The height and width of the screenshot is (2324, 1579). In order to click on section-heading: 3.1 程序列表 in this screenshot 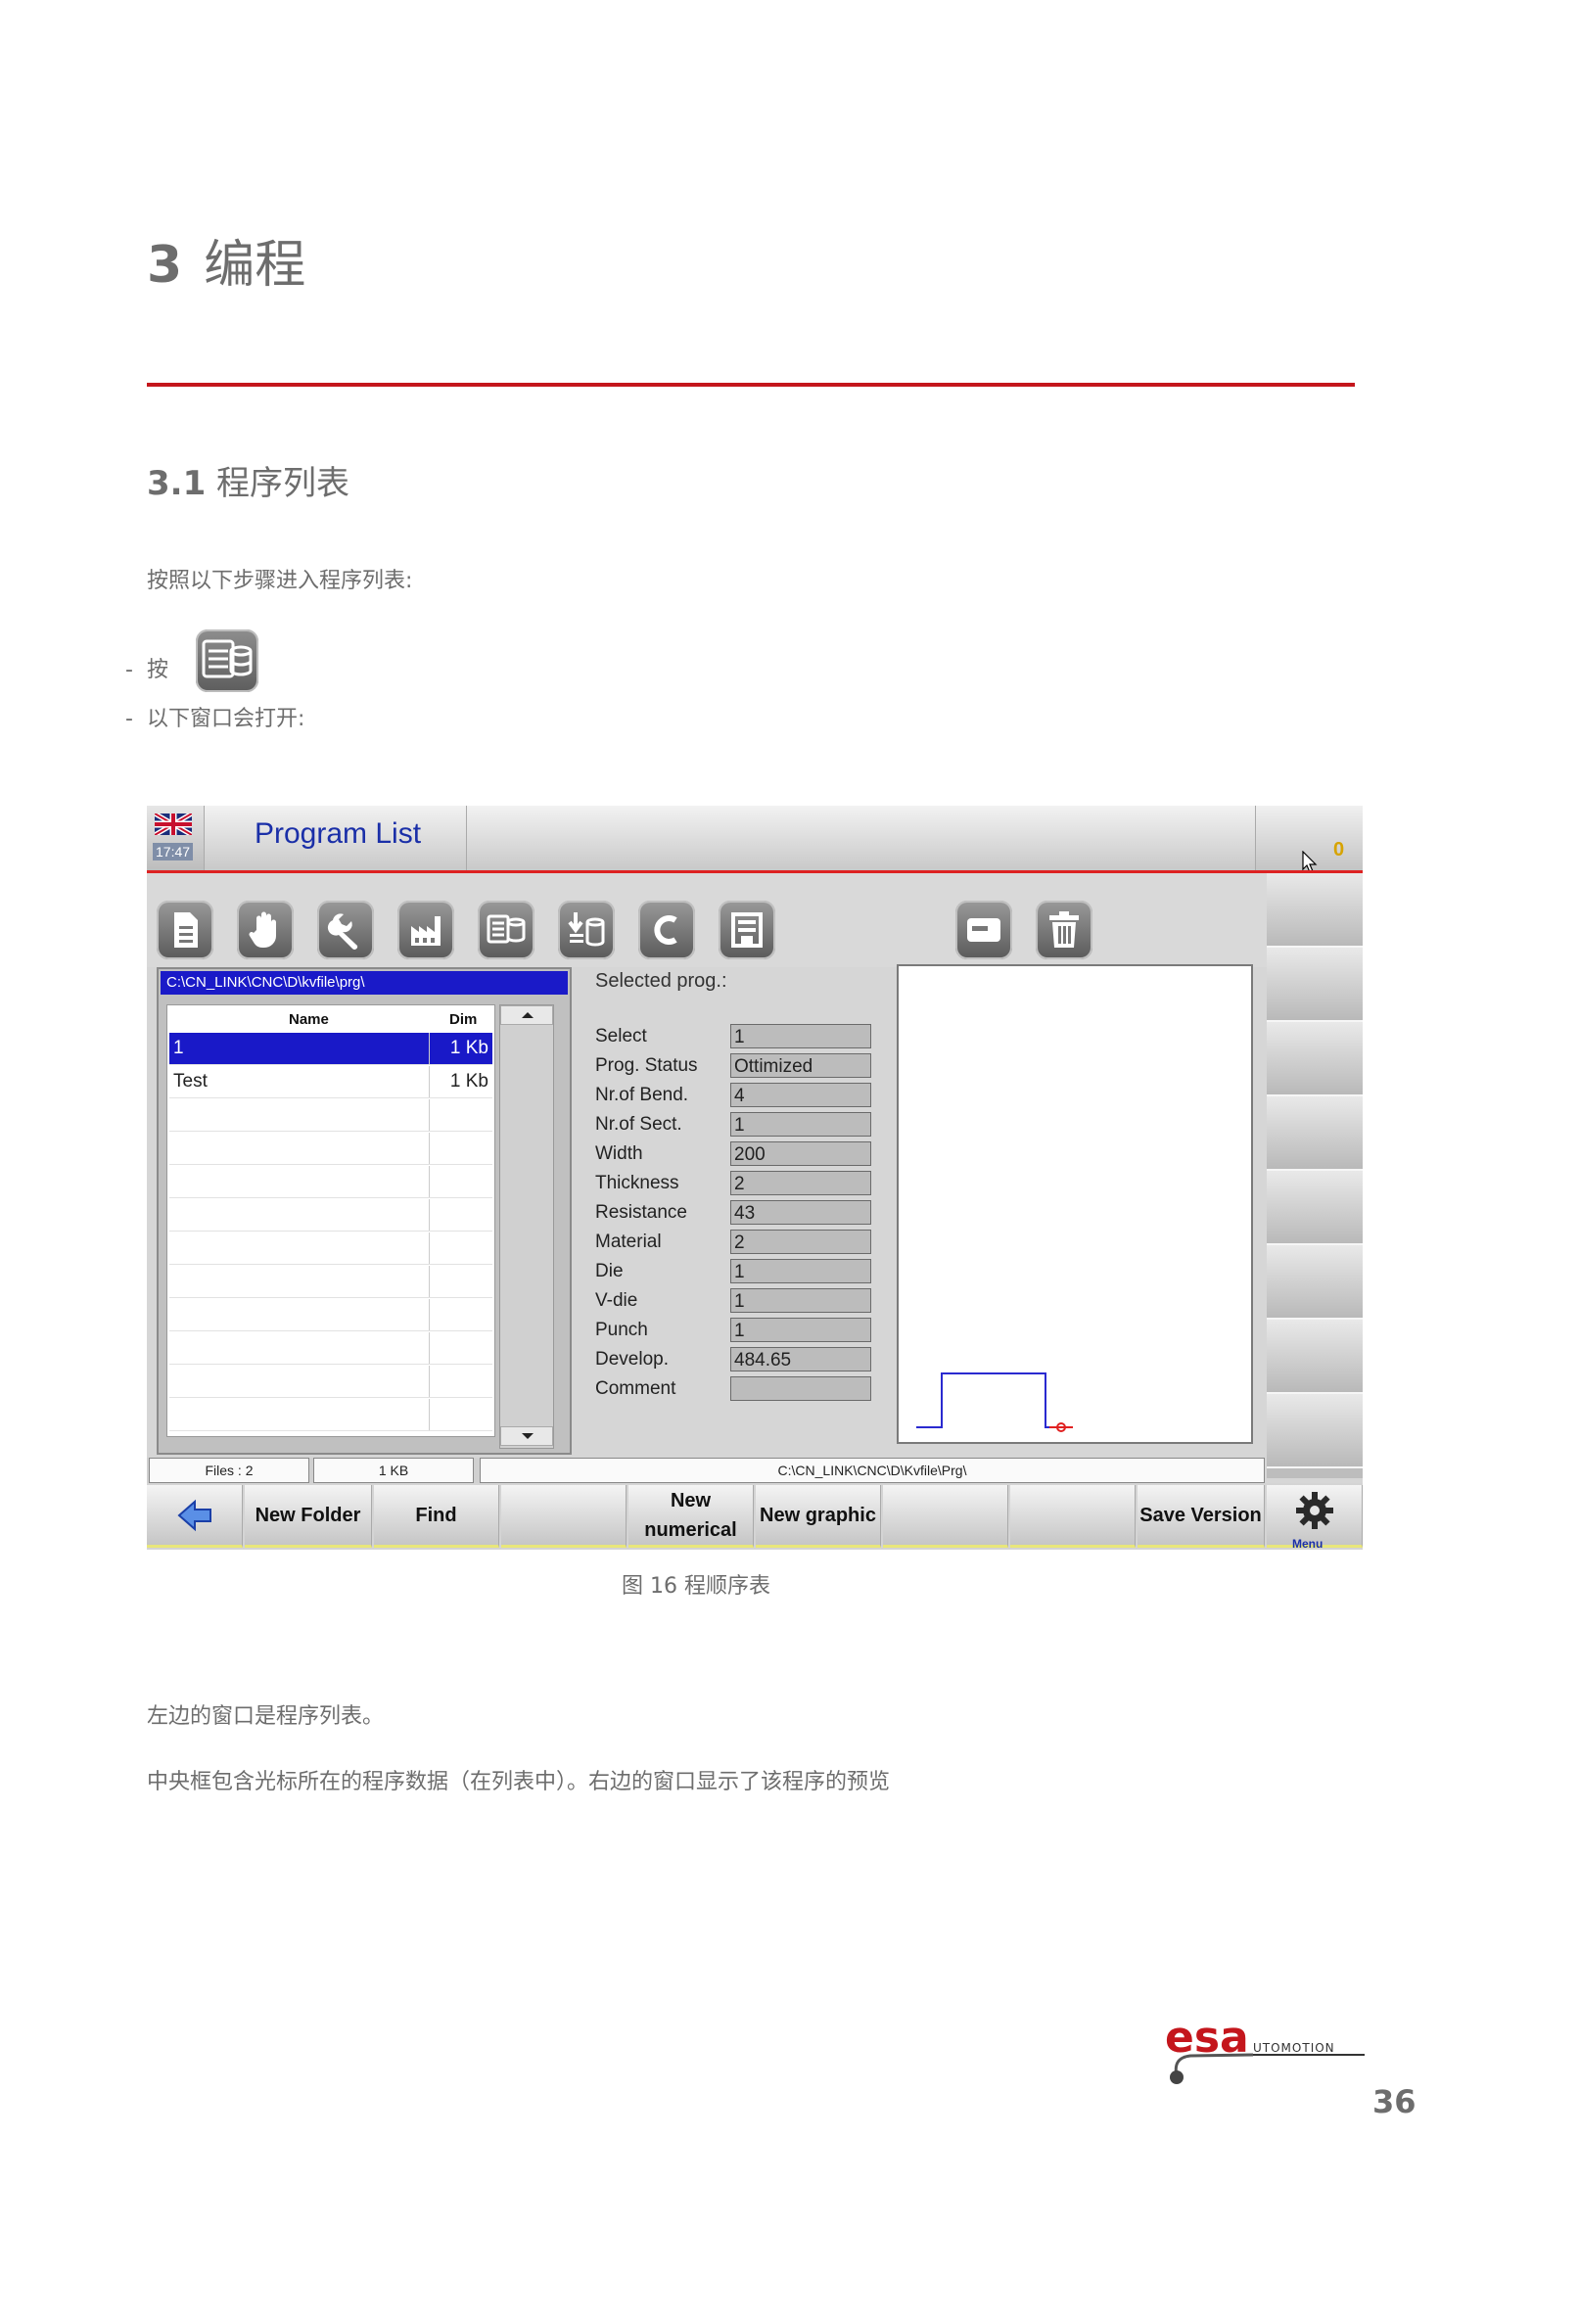, I will do `click(248, 480)`.